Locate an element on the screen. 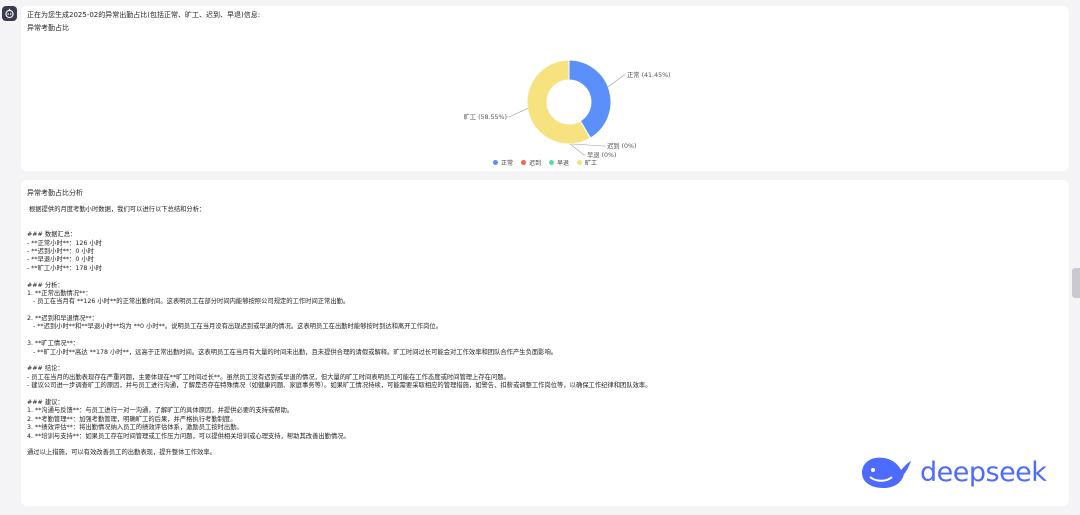  assistant-avatar is located at coordinates (9, 13).